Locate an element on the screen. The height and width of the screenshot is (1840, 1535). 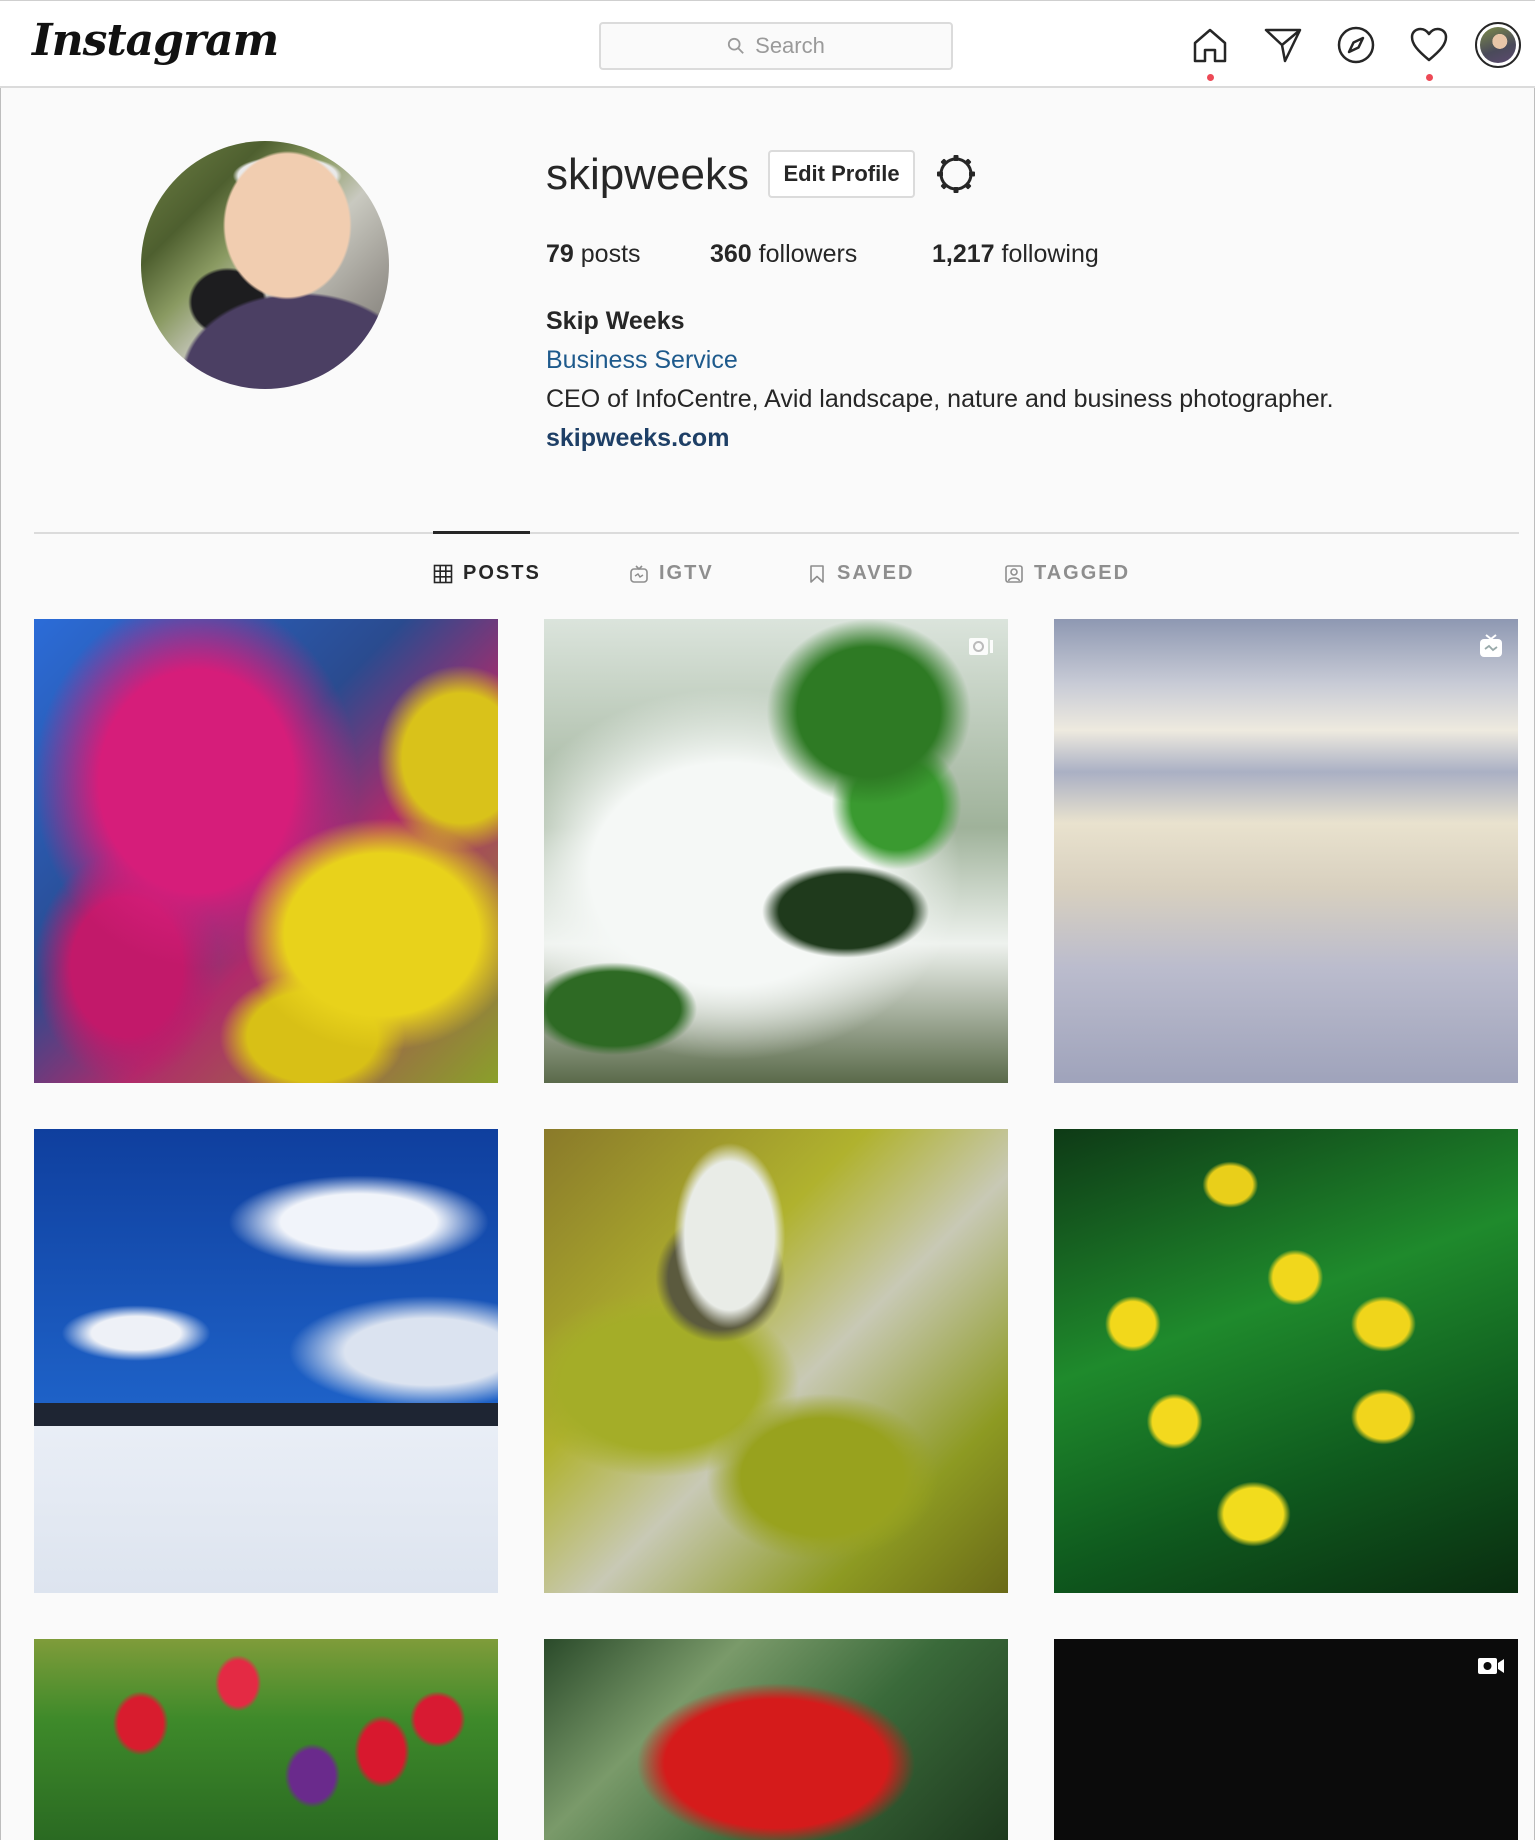
search-placeholder: Search is located at coordinates (790, 45).